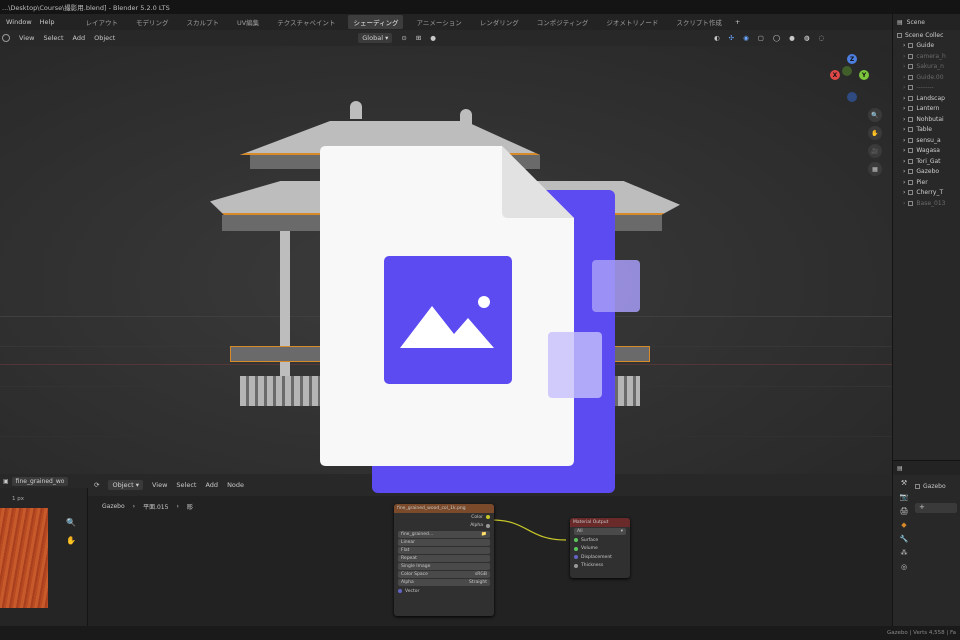 The image size is (960, 640). I want to click on wireframe-shading-icon: ◯, so click(776, 38).